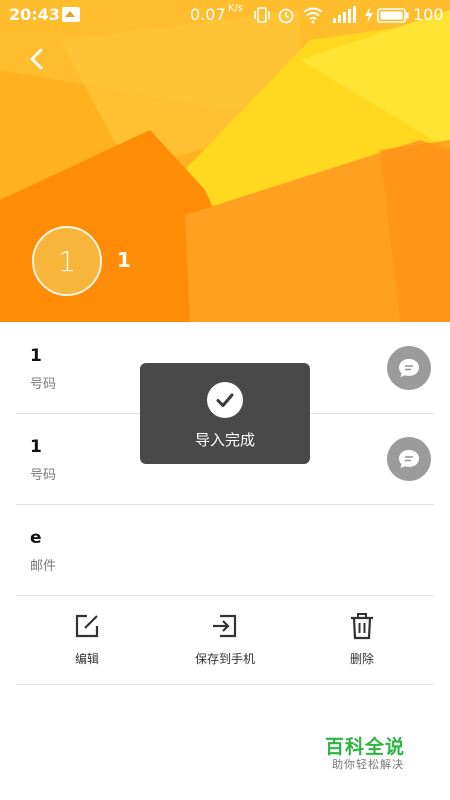  What do you see at coordinates (71, 14) in the screenshot?
I see `image-notification-icon` at bounding box center [71, 14].